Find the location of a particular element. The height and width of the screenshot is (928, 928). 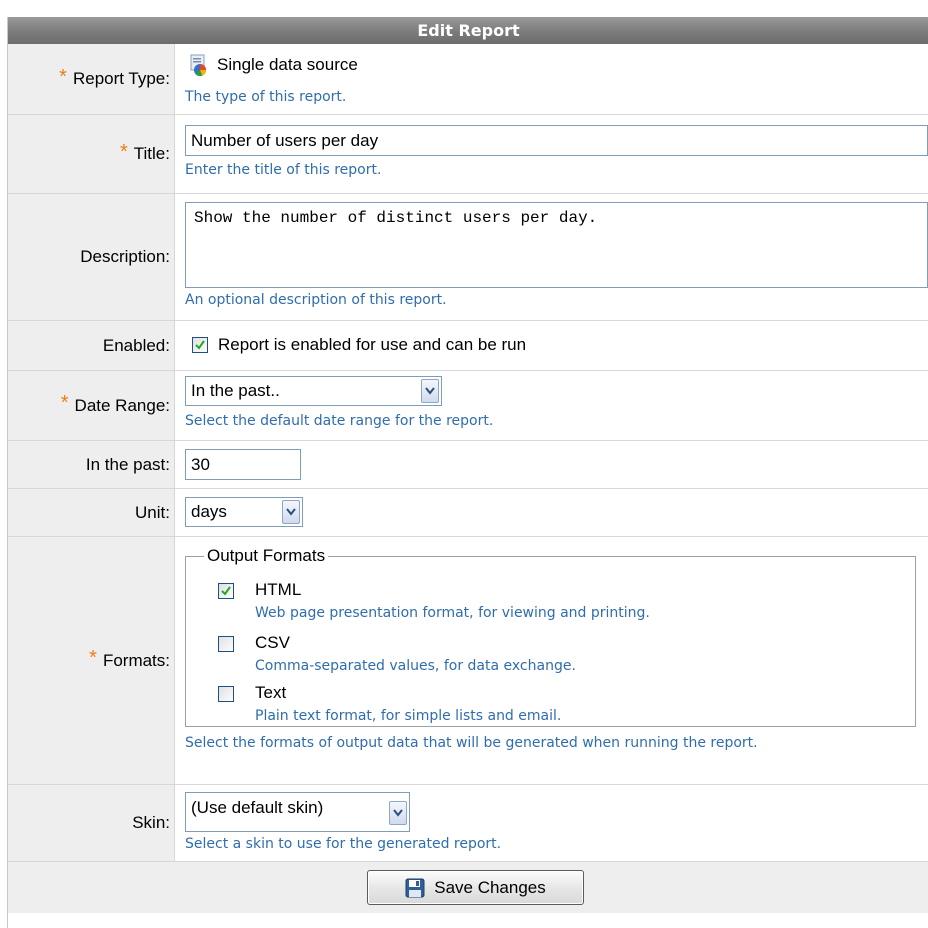

in-the-past-label: In the past: is located at coordinates (127, 464).